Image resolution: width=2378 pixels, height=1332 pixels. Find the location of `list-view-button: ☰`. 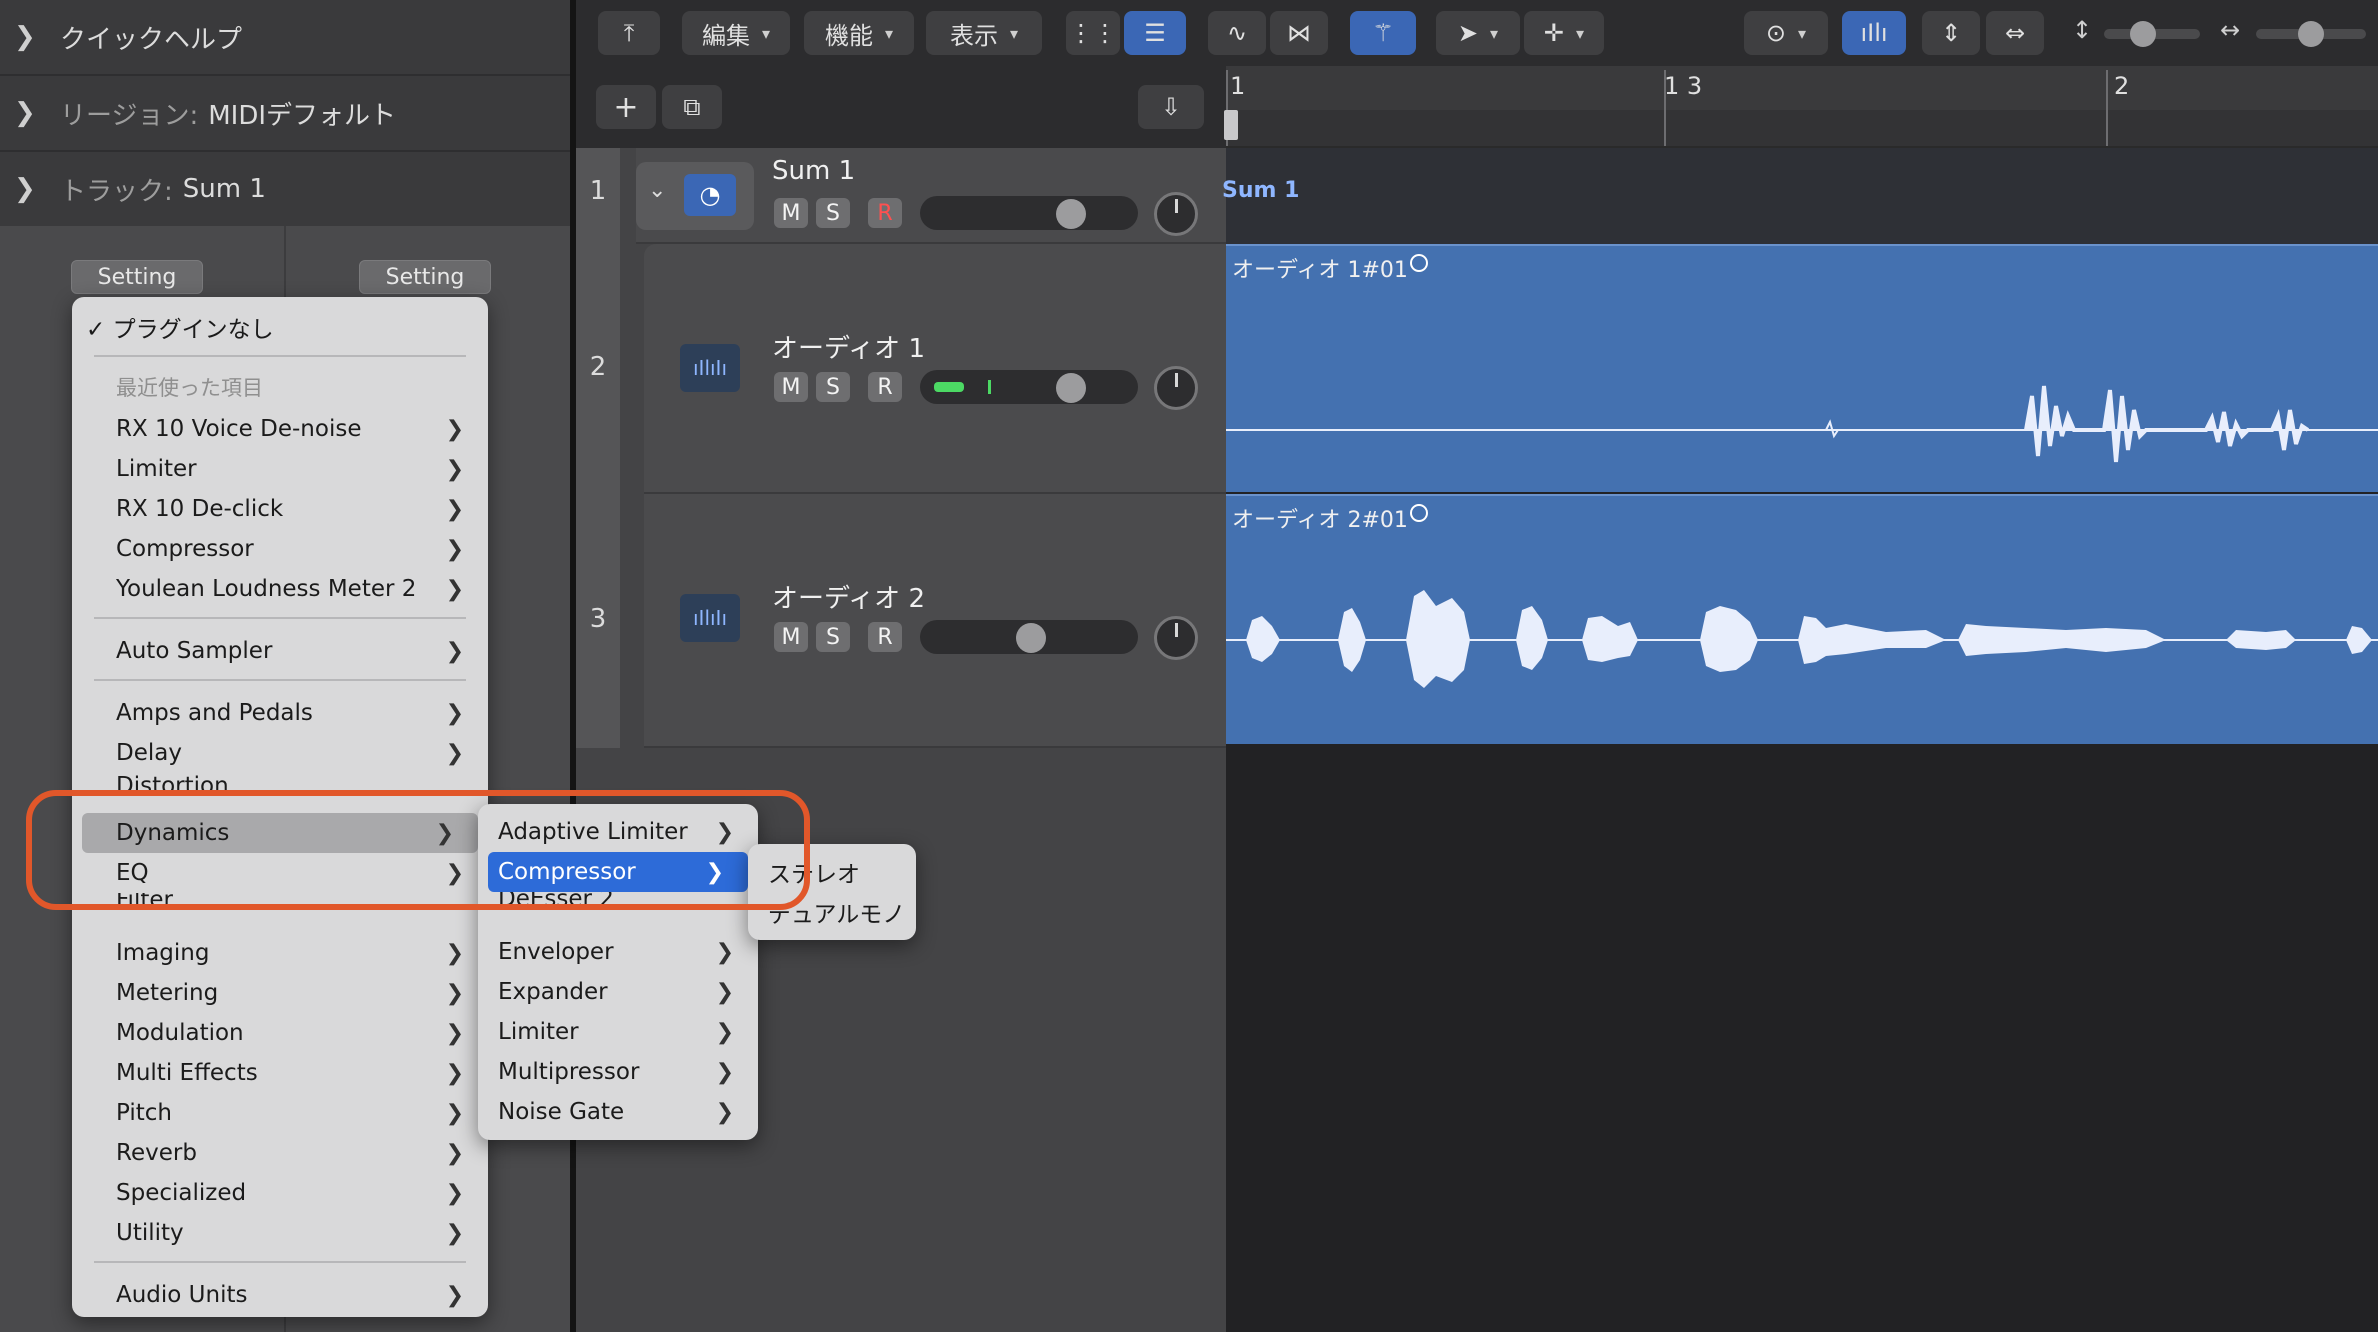

list-view-button: ☰ is located at coordinates (1155, 33).